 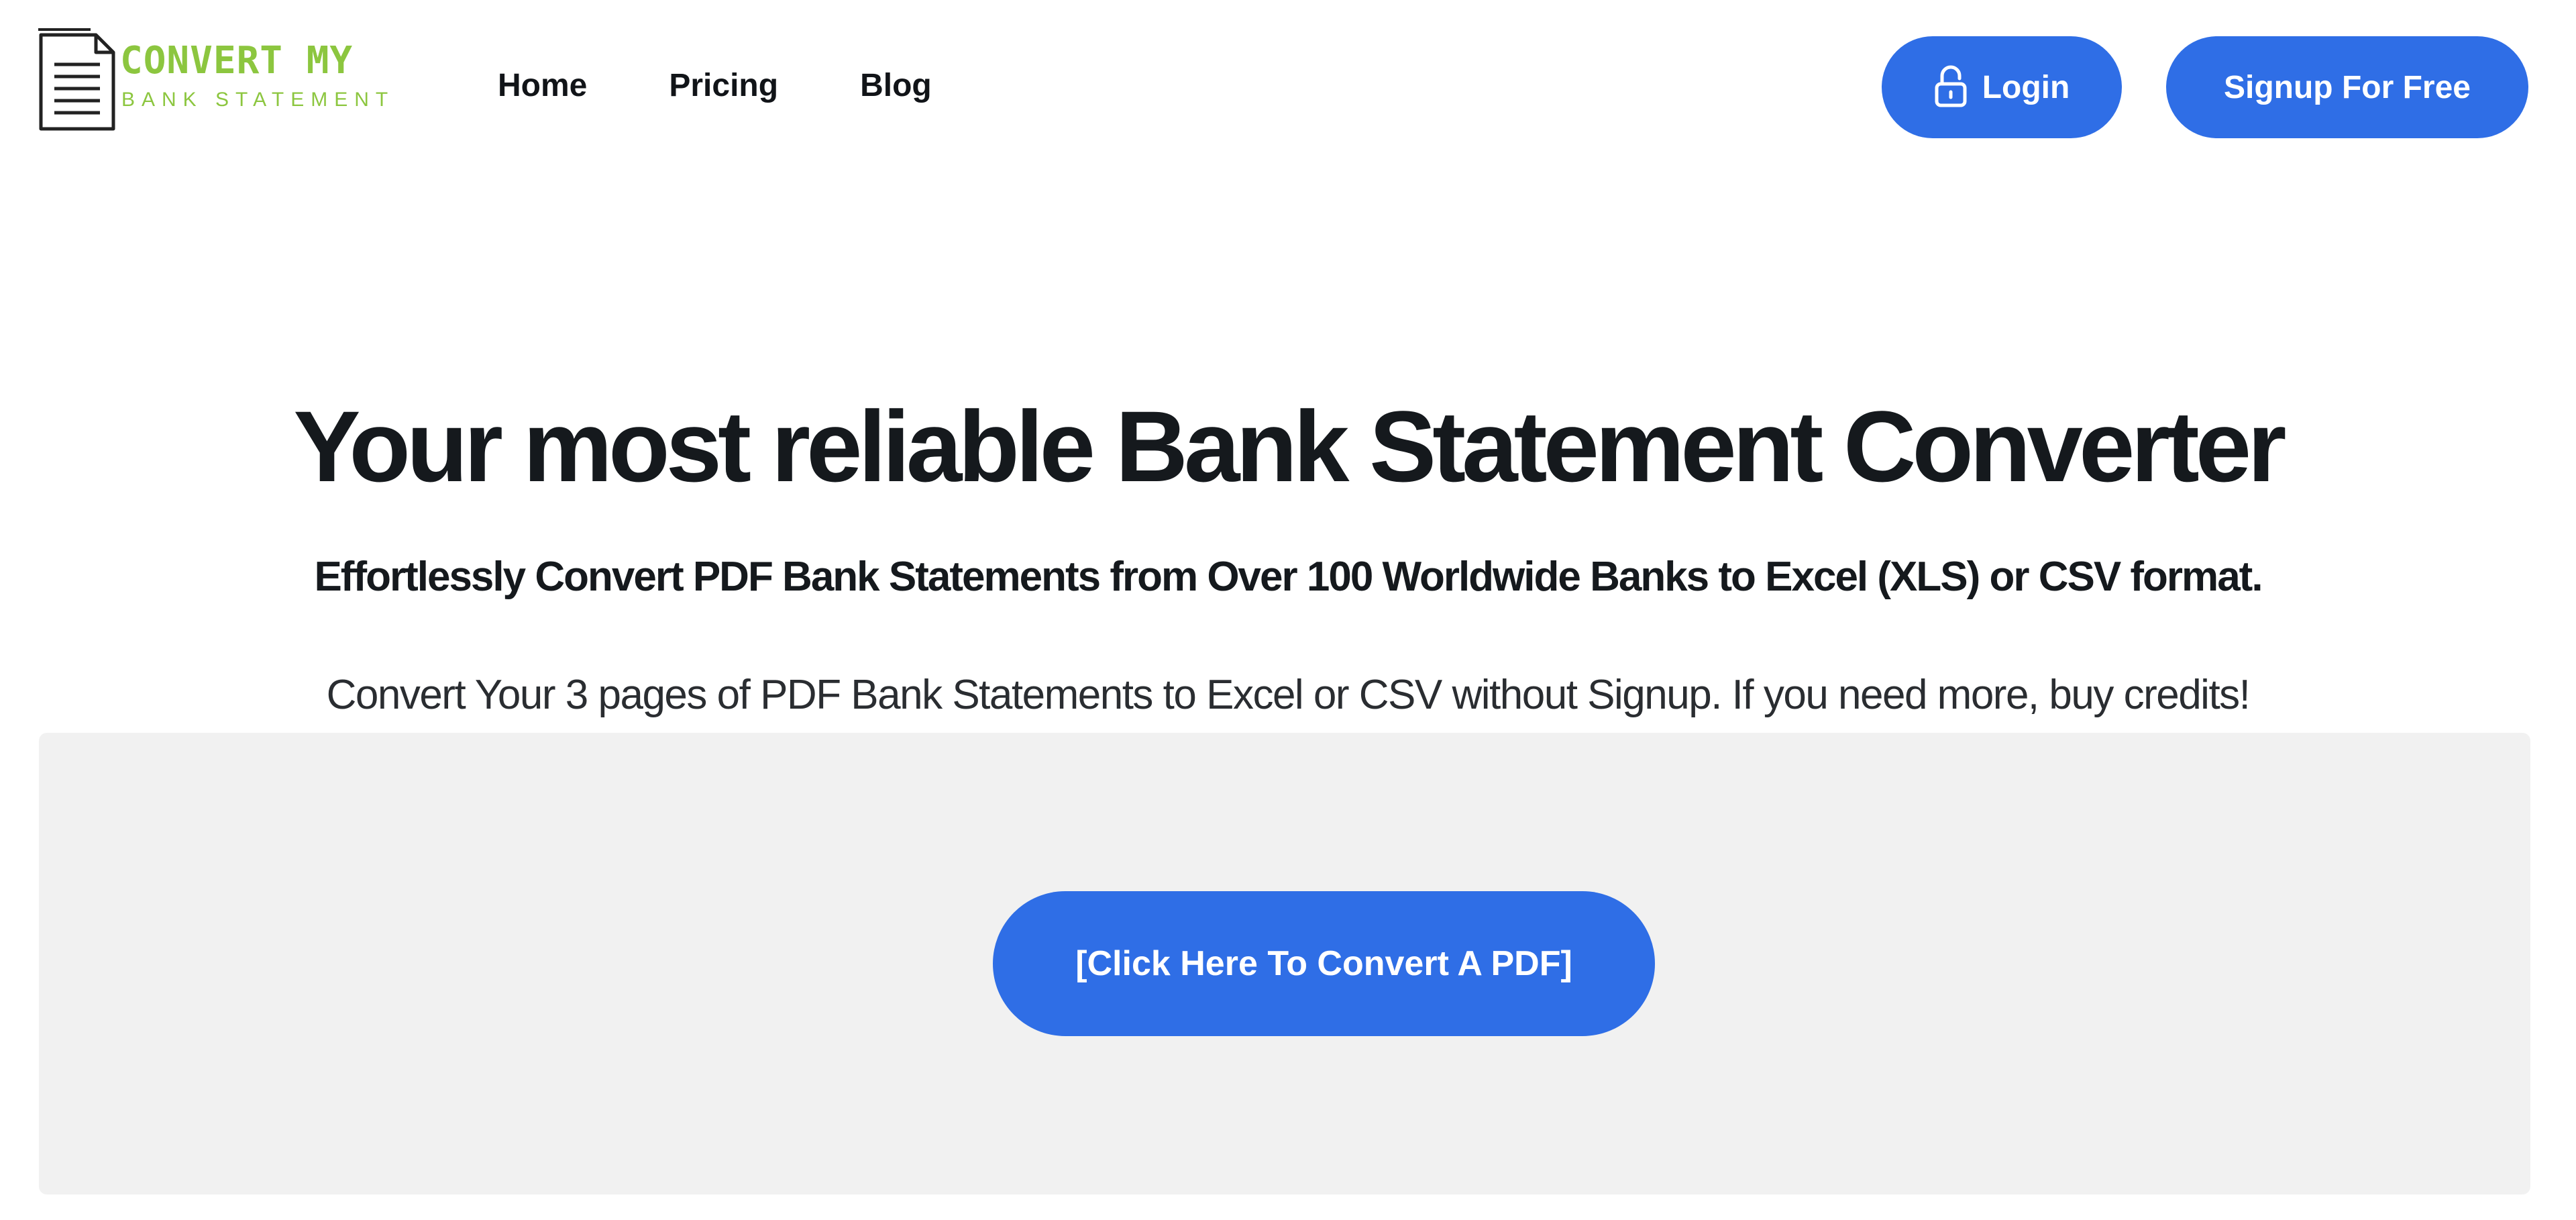 I want to click on nav-link-home: Home, so click(x=542, y=85).